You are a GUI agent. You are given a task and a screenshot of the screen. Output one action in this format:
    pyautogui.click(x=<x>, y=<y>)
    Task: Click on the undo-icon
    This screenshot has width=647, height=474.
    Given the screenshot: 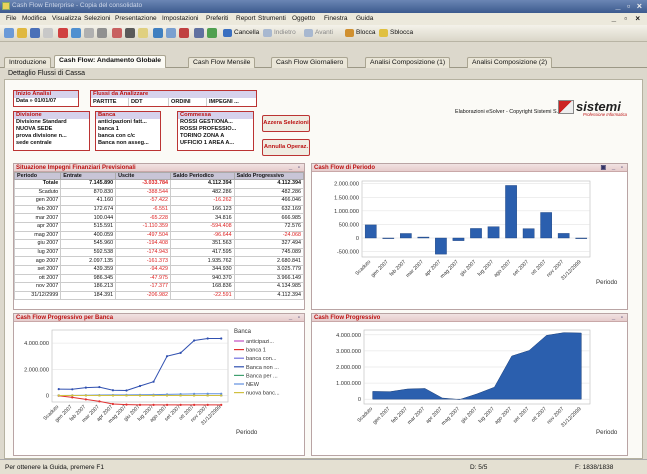 What is the action you would take?
    pyautogui.click(x=89, y=33)
    